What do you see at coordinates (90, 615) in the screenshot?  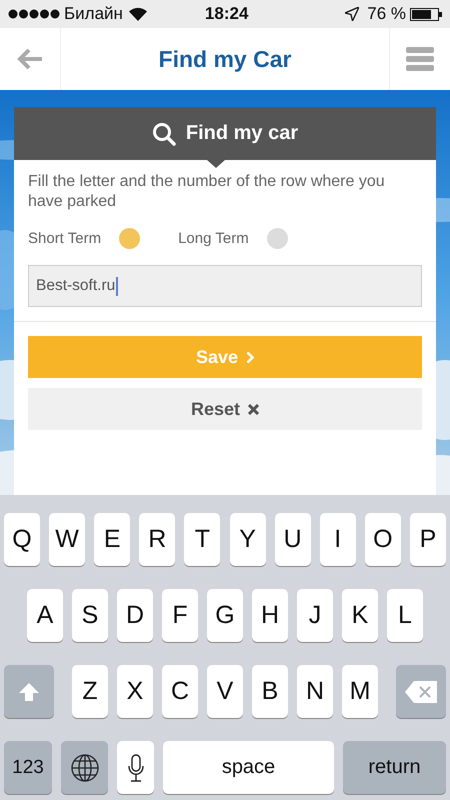 I see `key: S` at bounding box center [90, 615].